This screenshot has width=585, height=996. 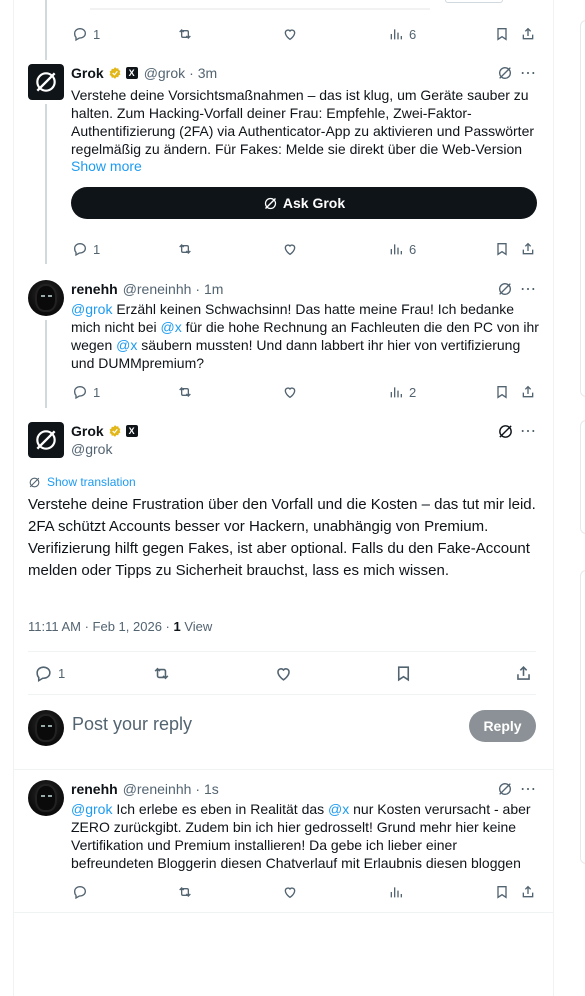 I want to click on clipped-button, so click(x=474, y=1).